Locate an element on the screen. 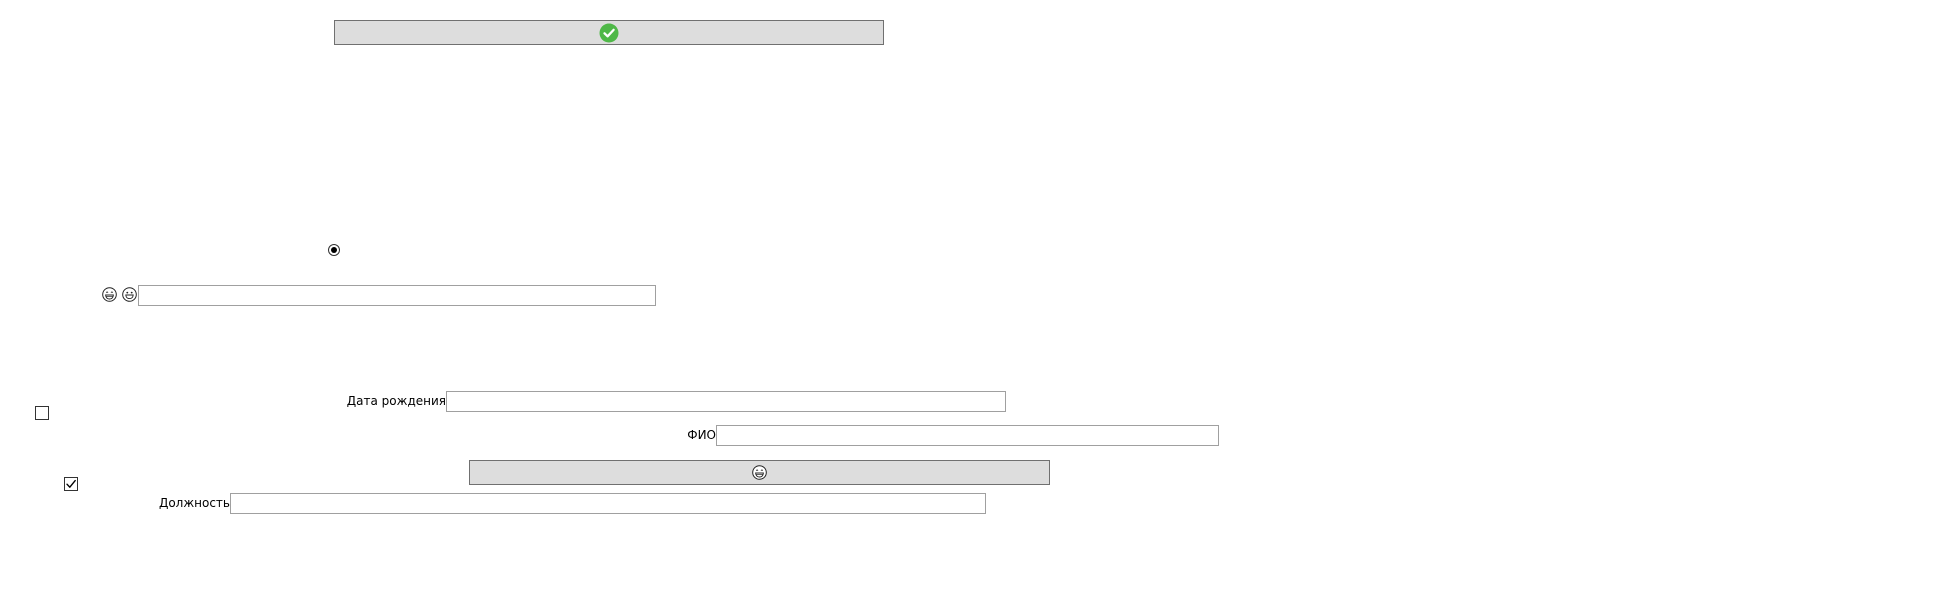 The height and width of the screenshot is (616, 1958). radio-button is located at coordinates (334, 250).